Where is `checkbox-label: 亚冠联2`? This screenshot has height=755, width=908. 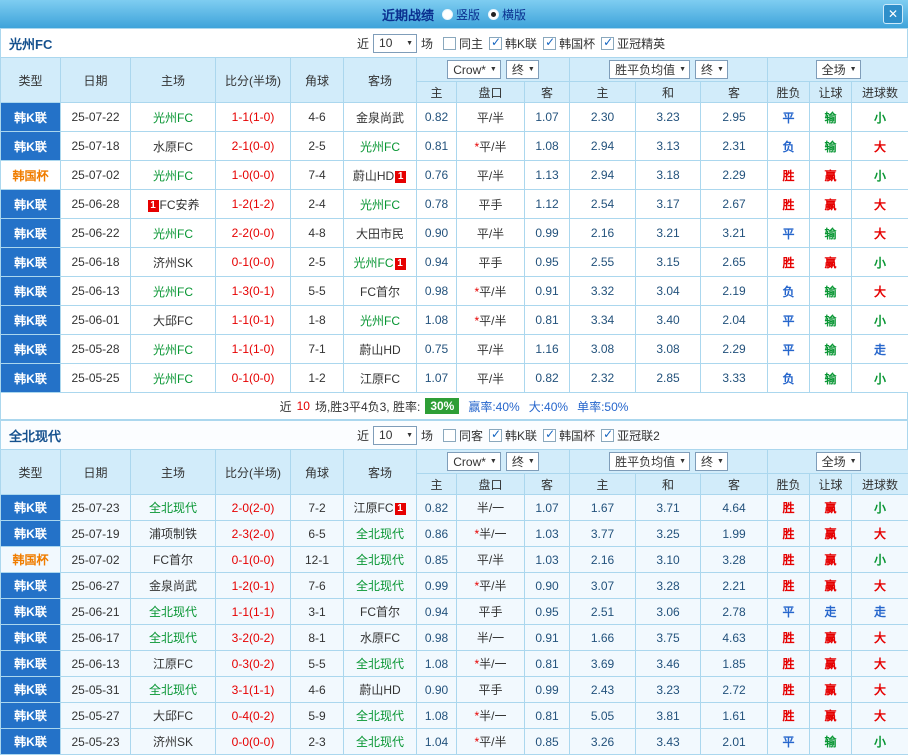 checkbox-label: 亚冠联2 is located at coordinates (638, 435).